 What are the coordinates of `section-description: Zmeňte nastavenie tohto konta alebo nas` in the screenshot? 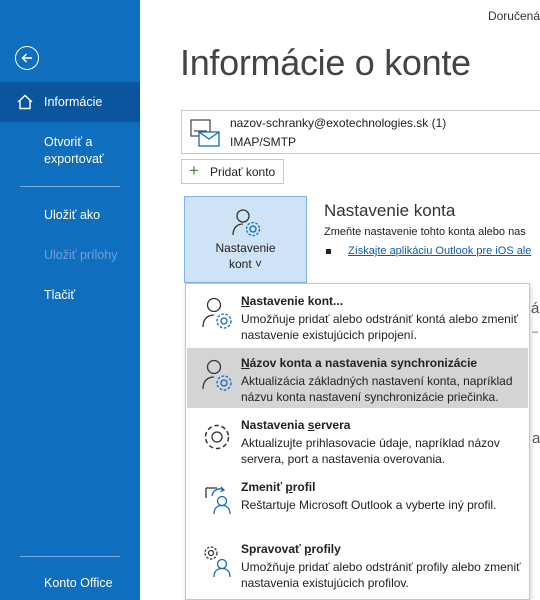 It's located at (425, 232).